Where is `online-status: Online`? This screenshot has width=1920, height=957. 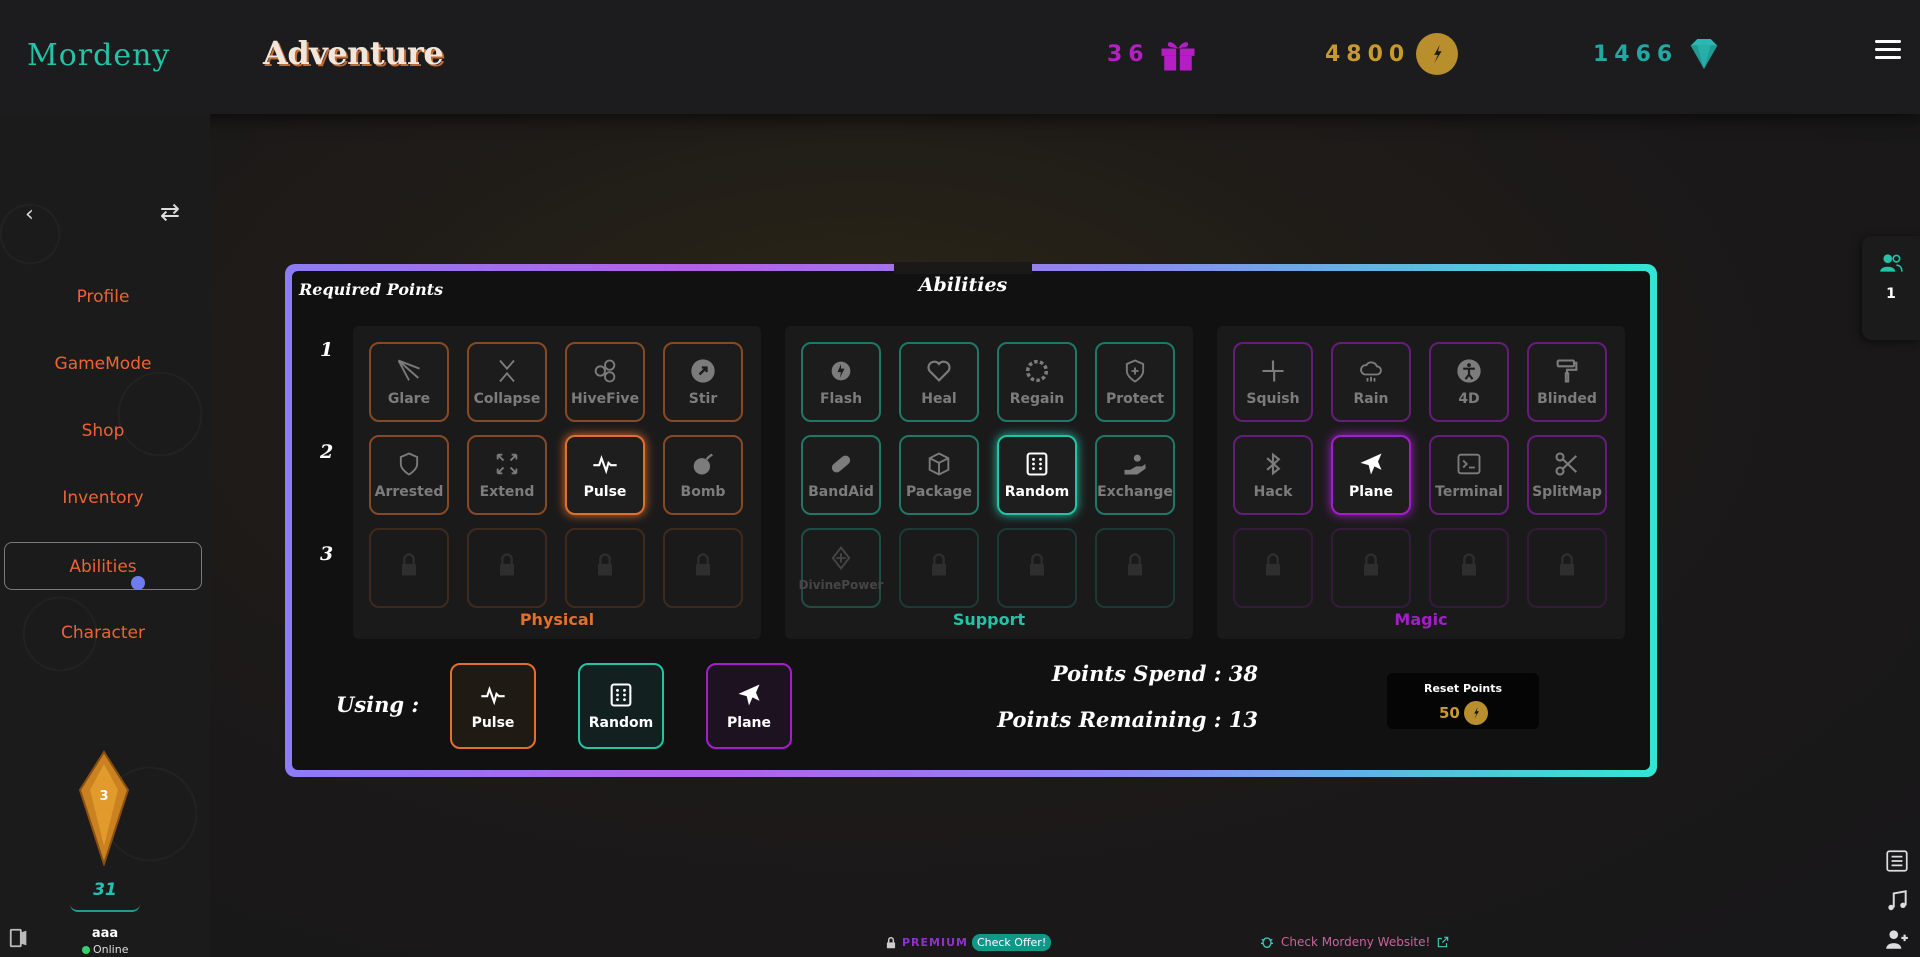
online-status: Online is located at coordinates (105, 949).